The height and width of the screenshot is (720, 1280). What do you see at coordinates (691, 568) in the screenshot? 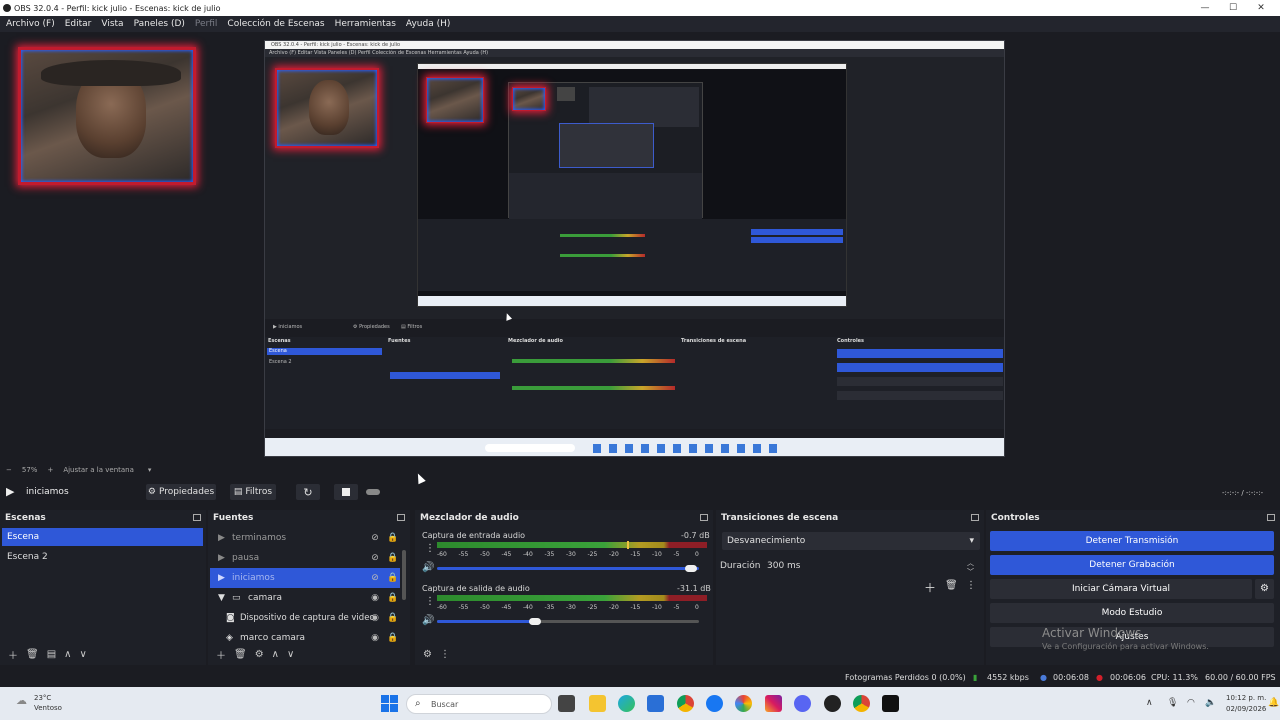
I see `track-1-volume-knob` at bounding box center [691, 568].